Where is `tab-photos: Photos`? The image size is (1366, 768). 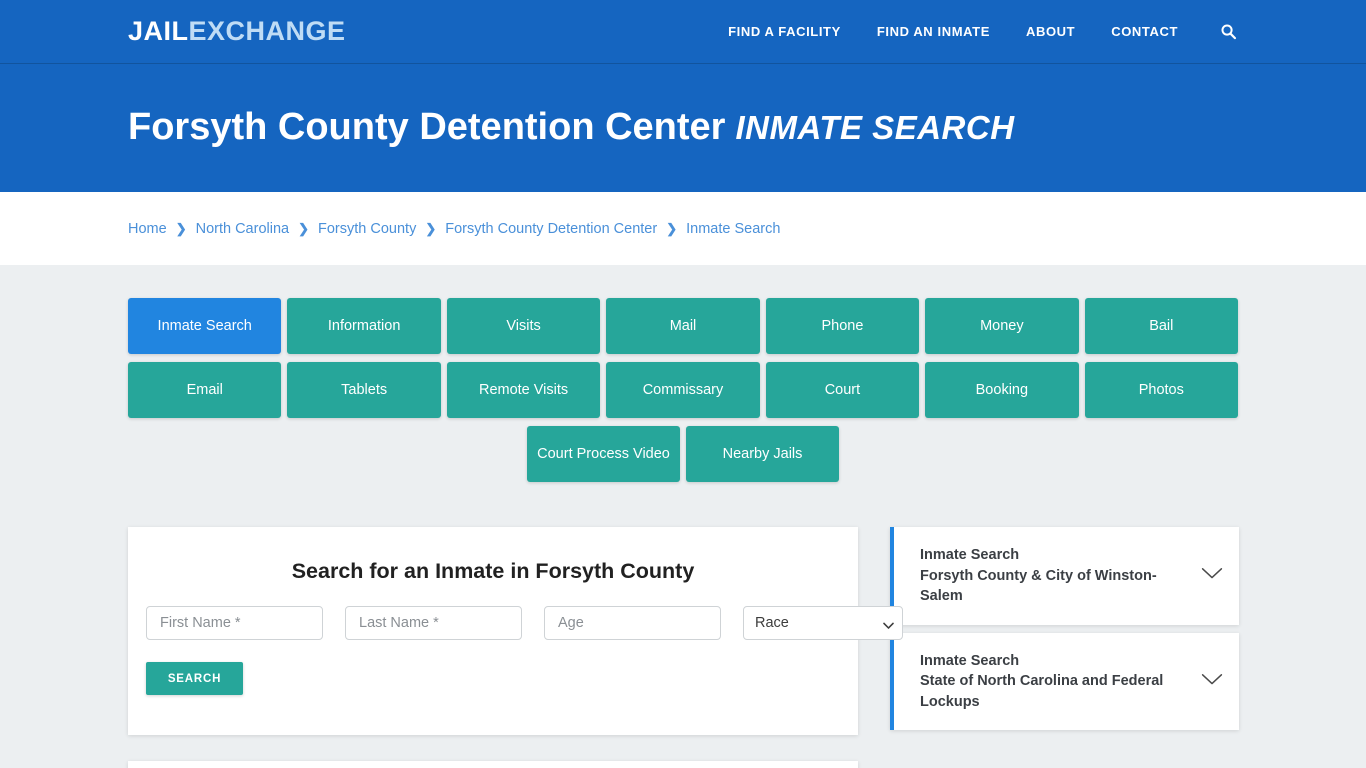 tab-photos: Photos is located at coordinates (1161, 390).